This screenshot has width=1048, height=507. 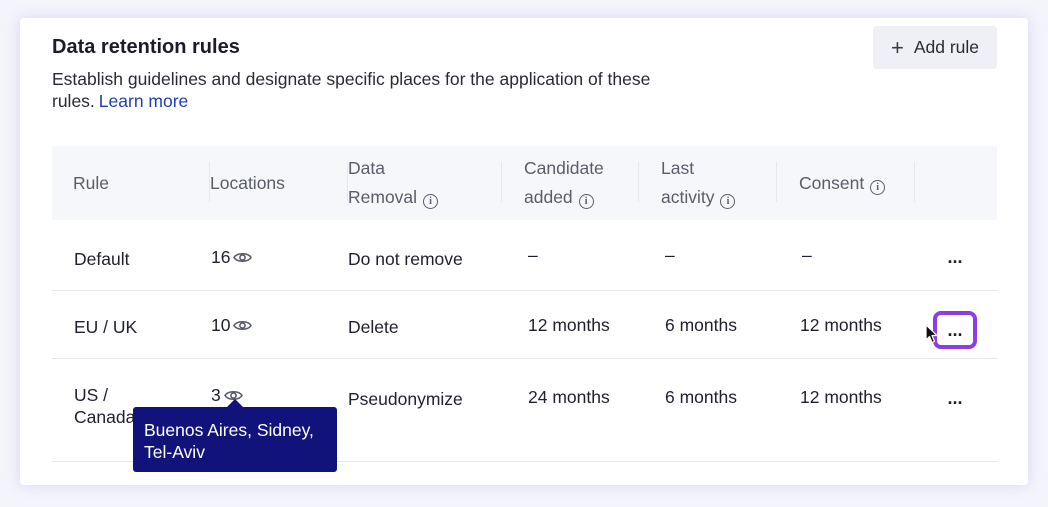 I want to click on page-title: Data retention rules, so click(x=146, y=47).